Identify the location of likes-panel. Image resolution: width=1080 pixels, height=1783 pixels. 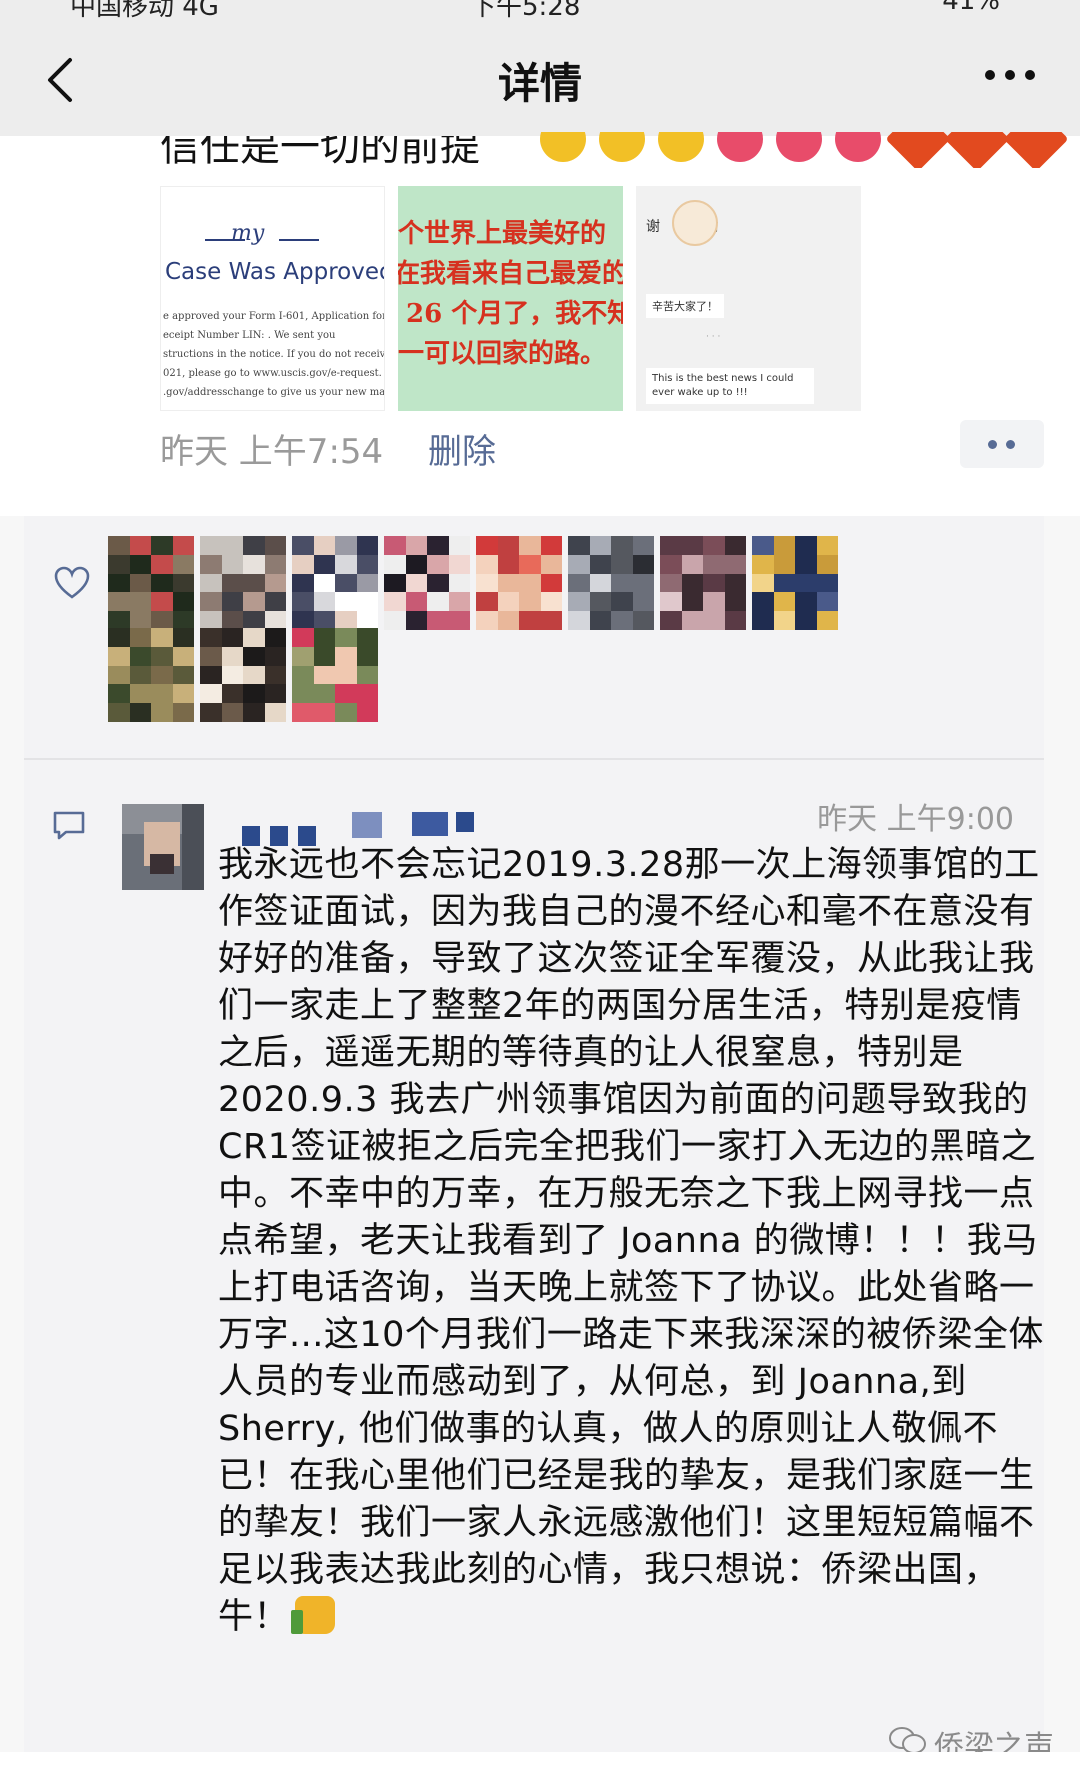
(534, 638).